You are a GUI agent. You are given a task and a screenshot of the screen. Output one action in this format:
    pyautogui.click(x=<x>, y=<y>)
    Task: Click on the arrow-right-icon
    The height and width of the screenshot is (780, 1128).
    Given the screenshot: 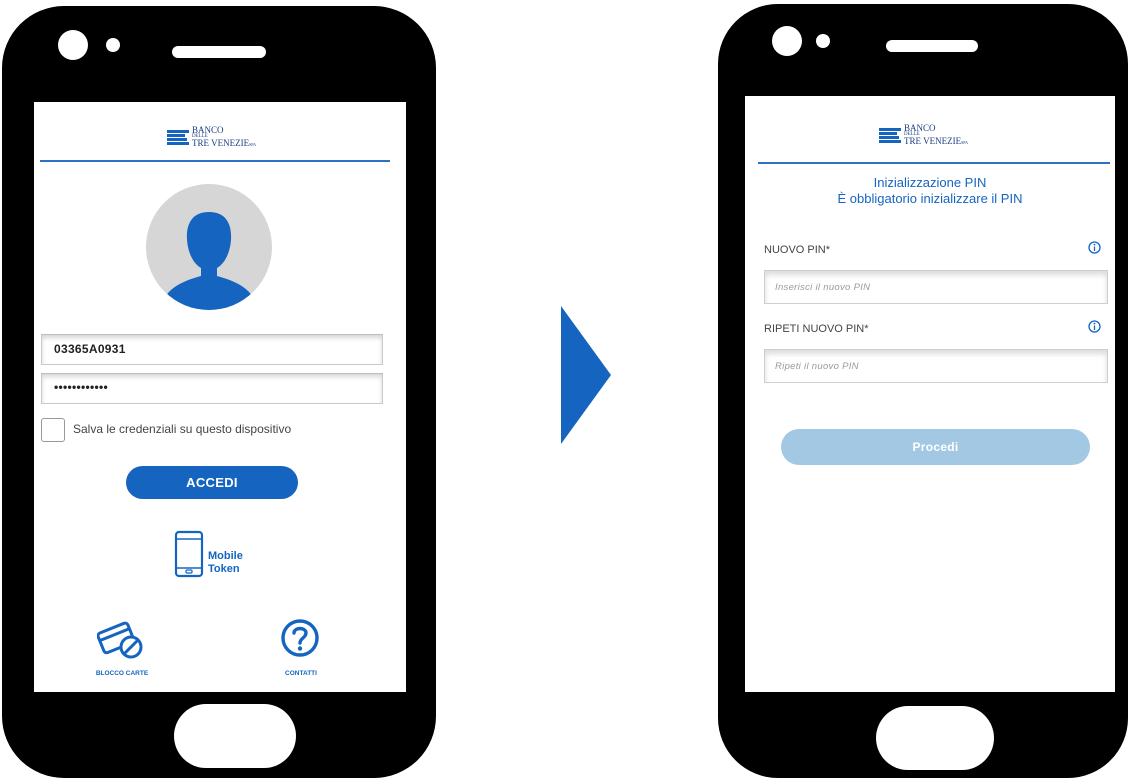 What is the action you would take?
    pyautogui.click(x=586, y=377)
    